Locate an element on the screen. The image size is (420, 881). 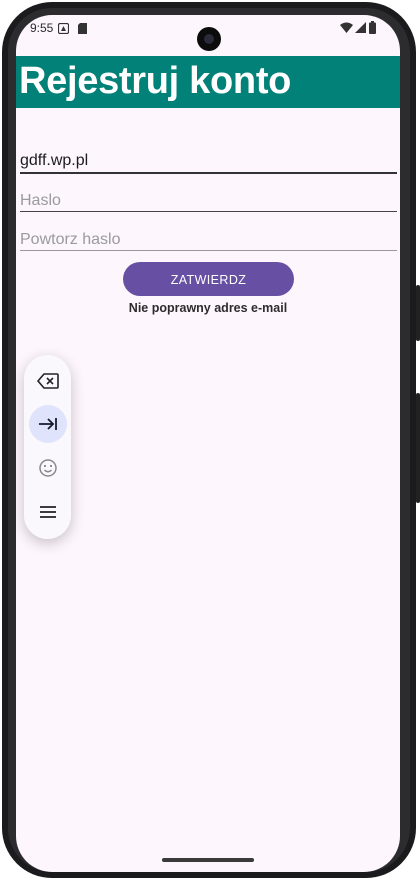
repeat-password-field is located at coordinates (208, 240).